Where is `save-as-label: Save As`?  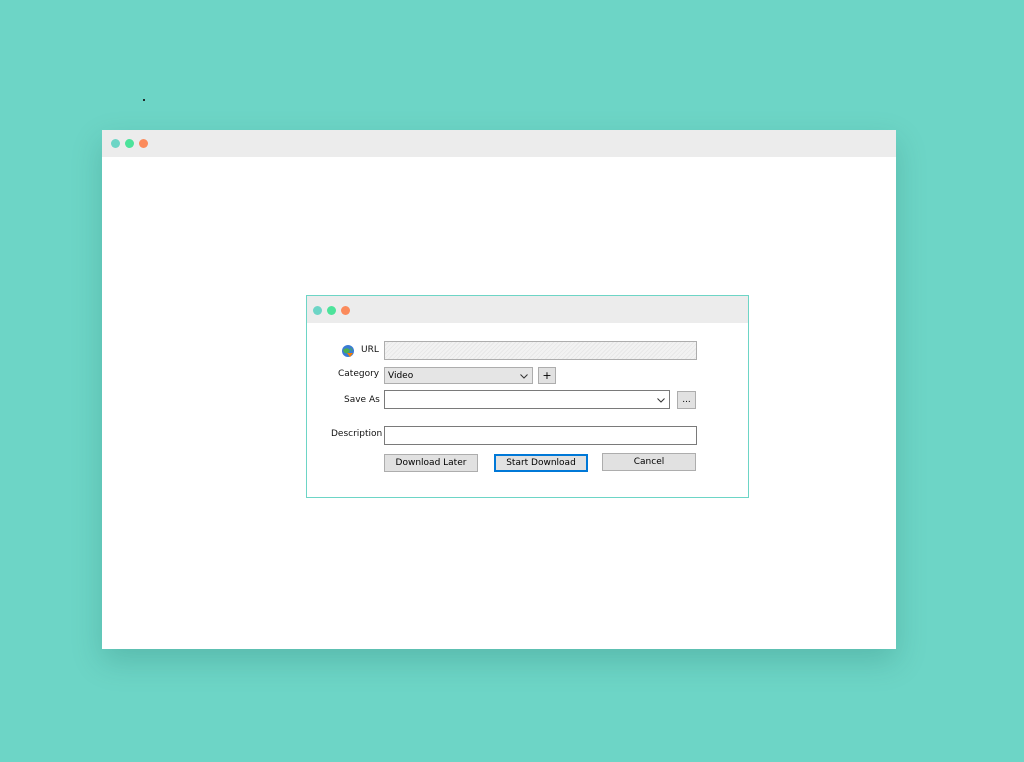
save-as-label: Save As is located at coordinates (362, 400).